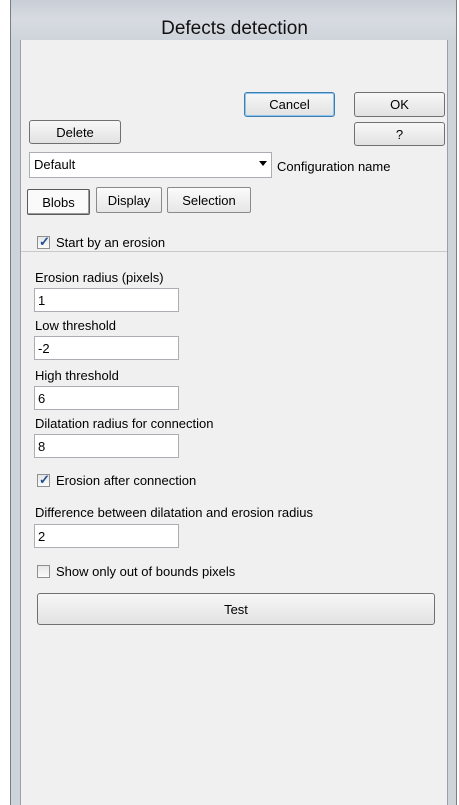  Describe the element at coordinates (126, 480) in the screenshot. I see `erosion-after-label: Erosion after connection` at that location.